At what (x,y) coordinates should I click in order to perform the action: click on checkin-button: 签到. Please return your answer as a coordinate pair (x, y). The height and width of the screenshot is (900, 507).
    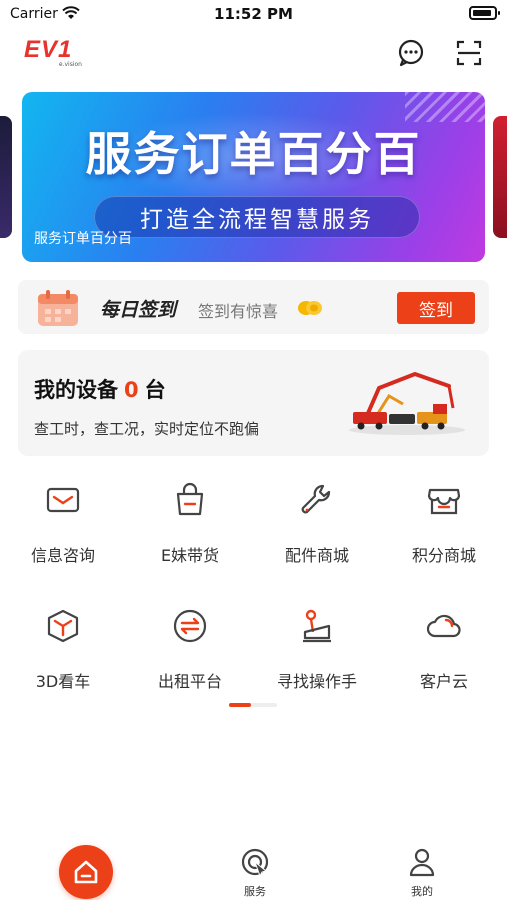
    Looking at the image, I should click on (436, 308).